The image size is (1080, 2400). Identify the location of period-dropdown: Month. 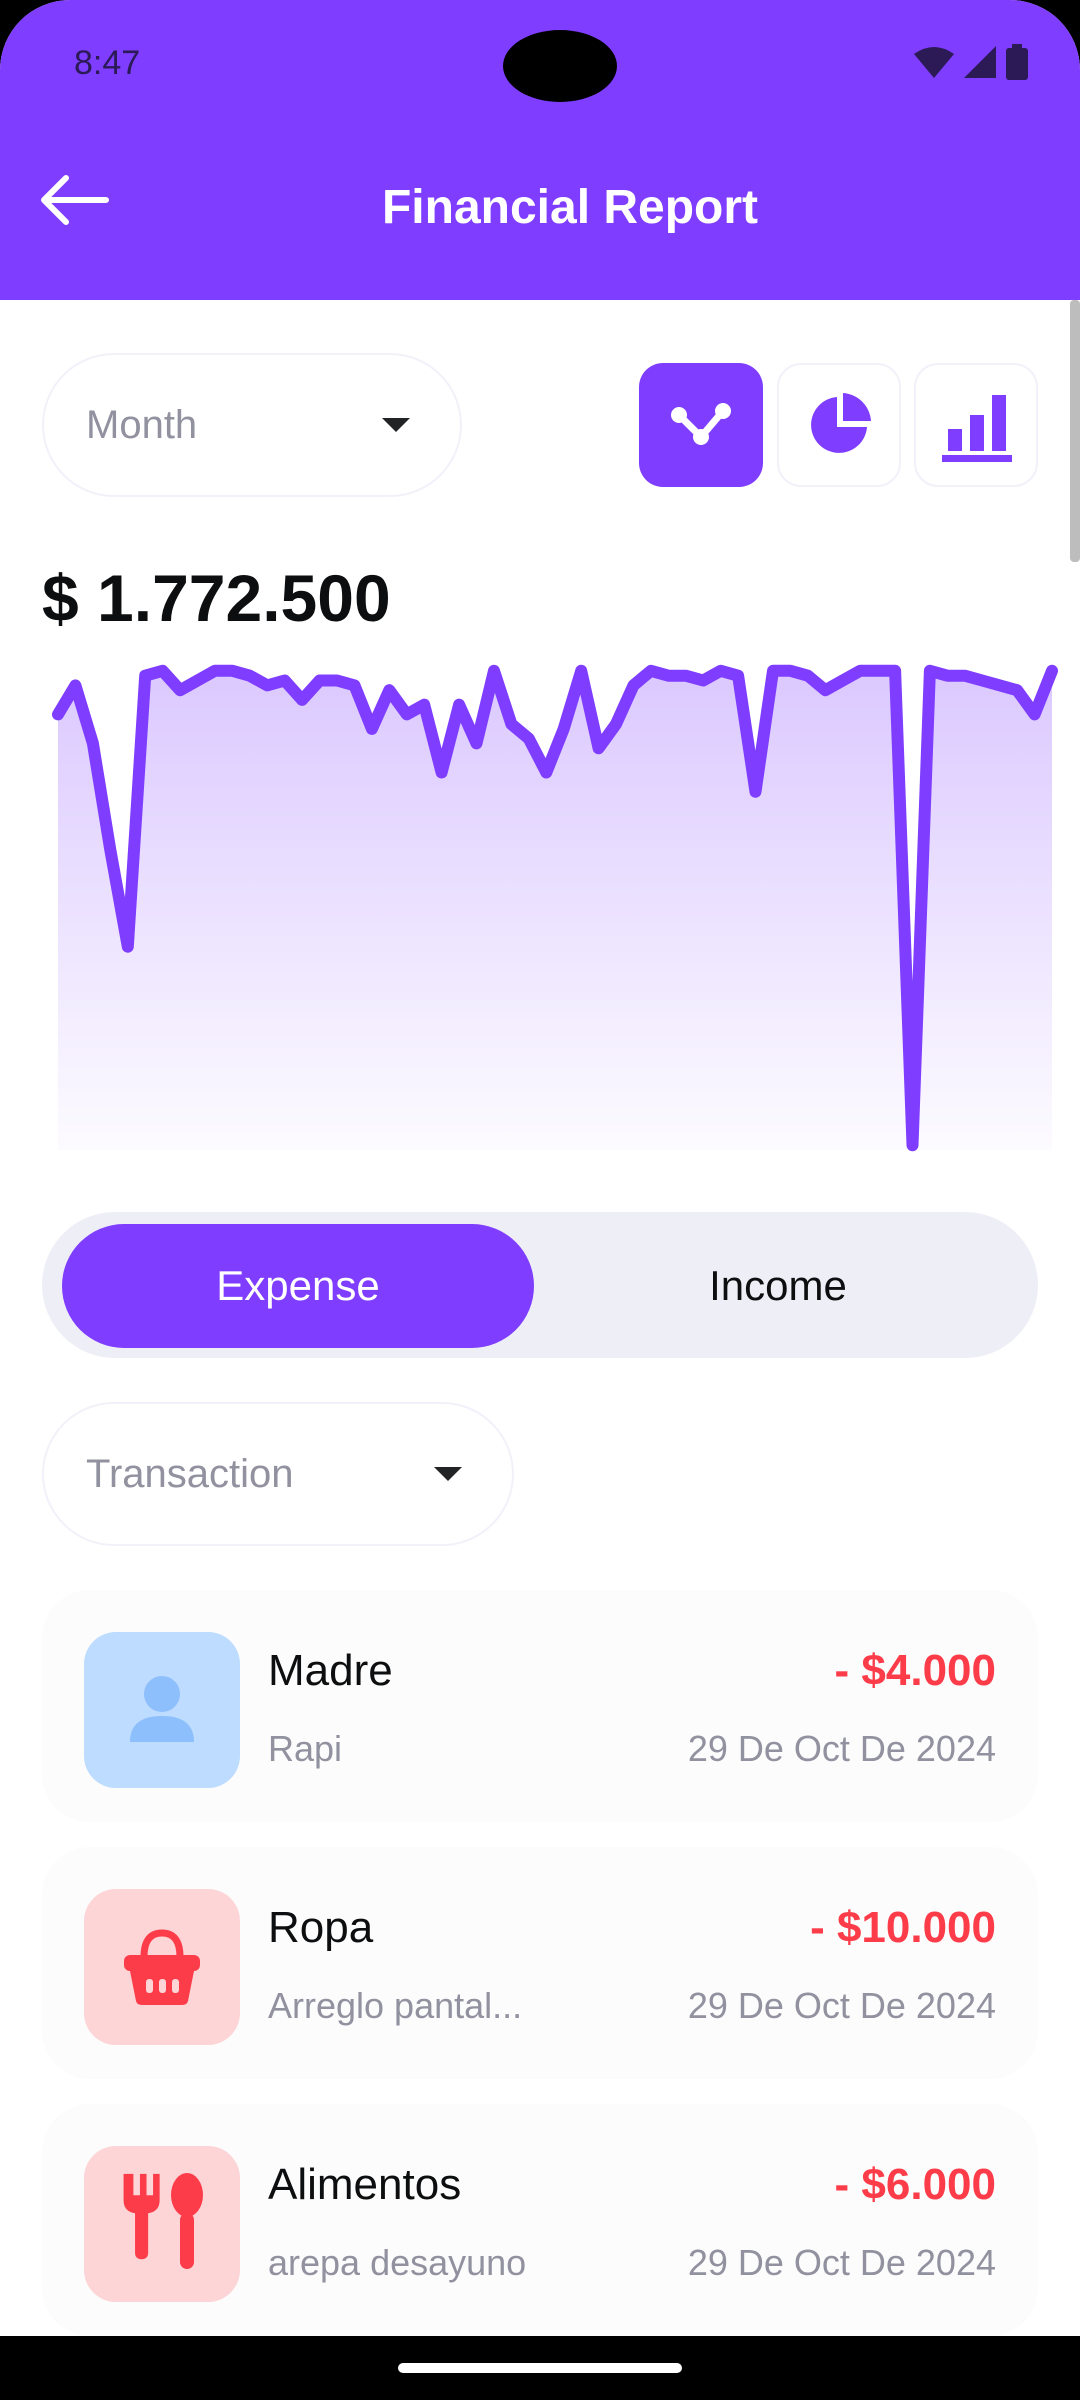
(252, 425).